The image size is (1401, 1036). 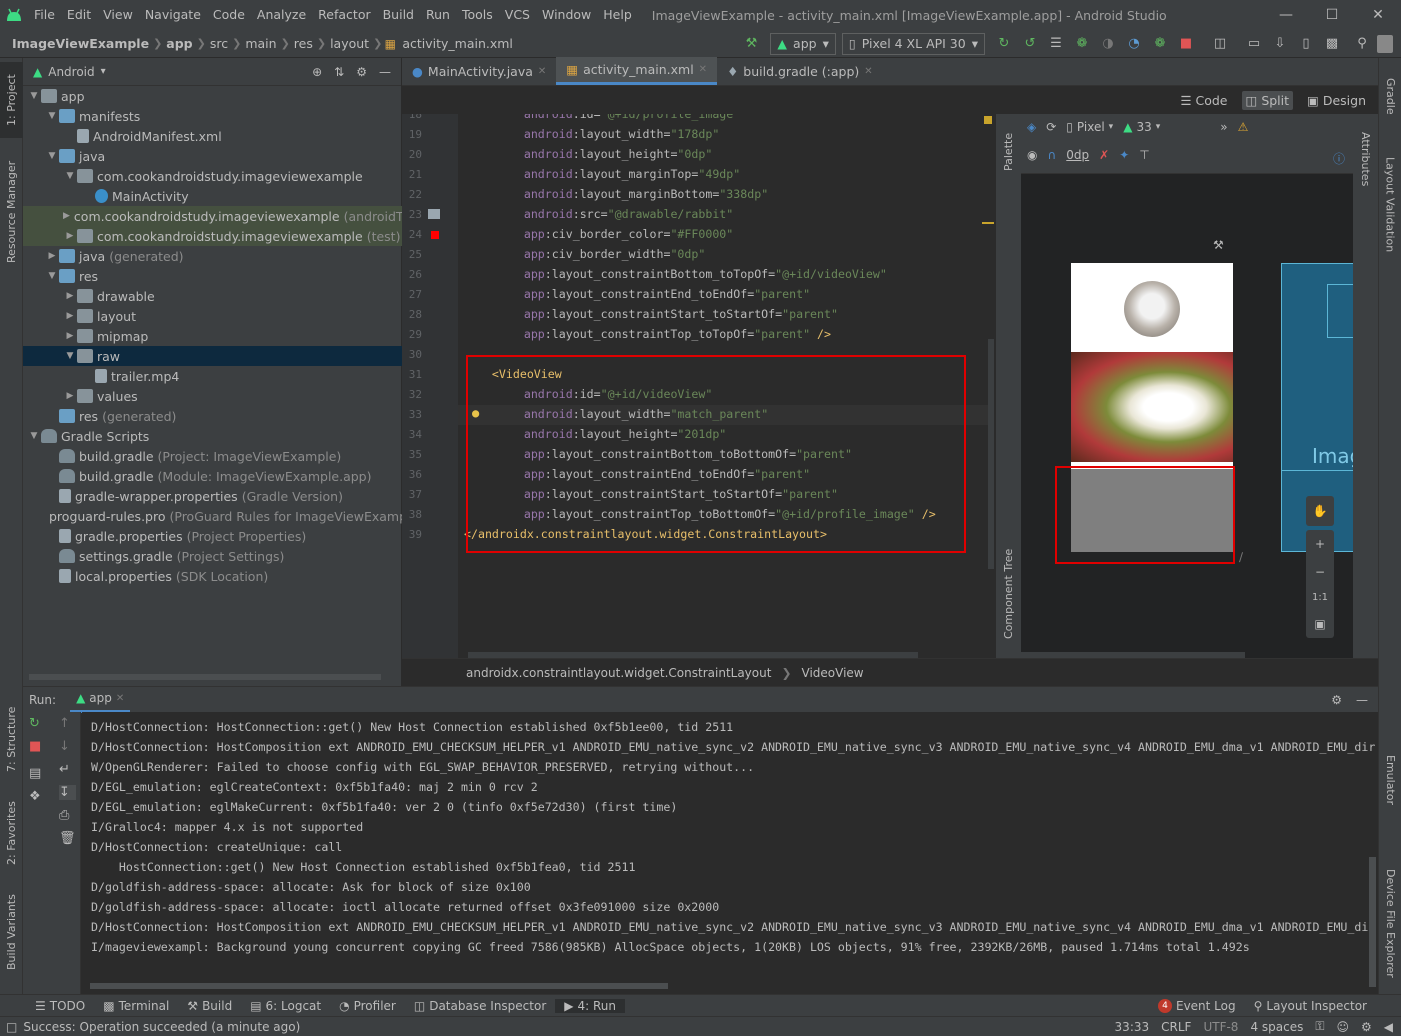 What do you see at coordinates (618, 194) in the screenshot?
I see `code-line: android:layout_marginBottom="338dp"` at bounding box center [618, 194].